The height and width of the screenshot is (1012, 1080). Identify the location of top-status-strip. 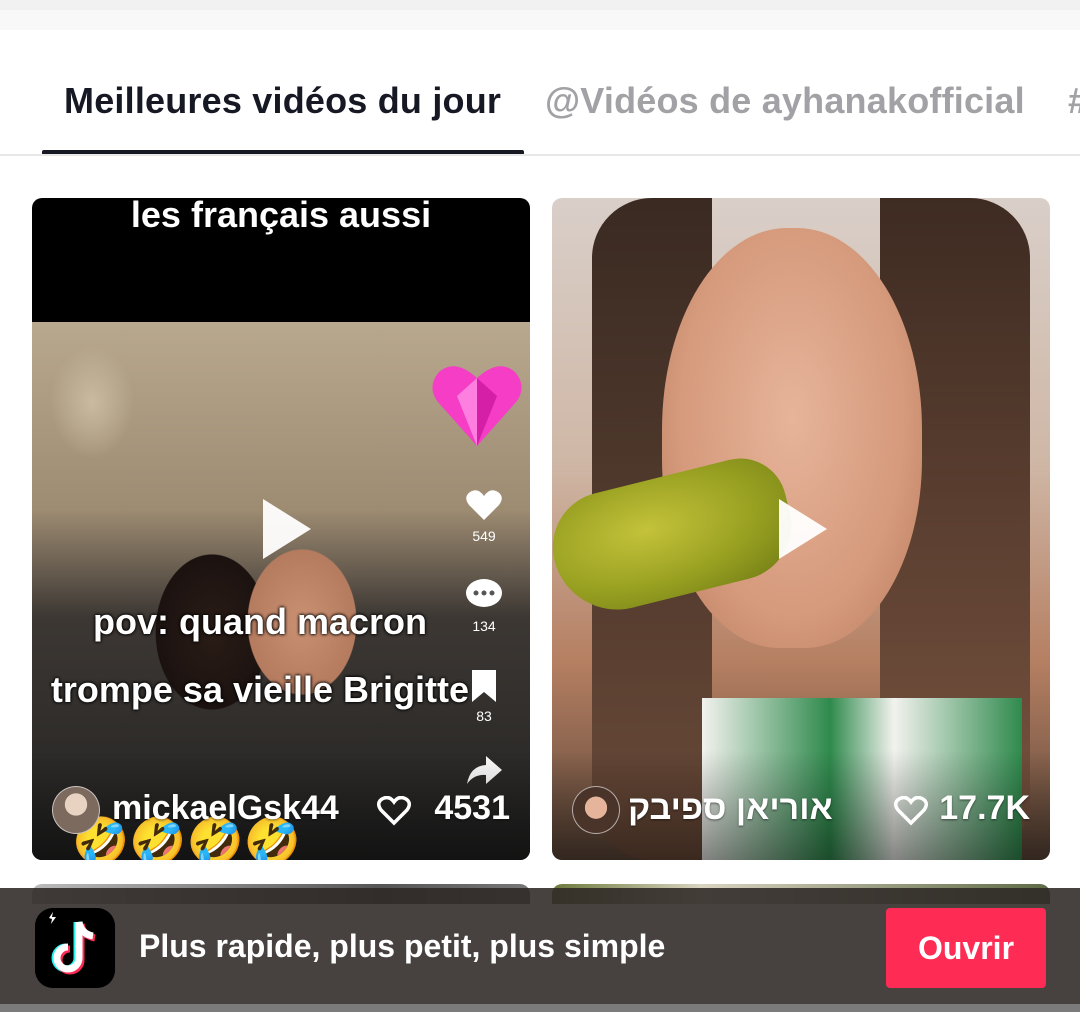
(540, 15).